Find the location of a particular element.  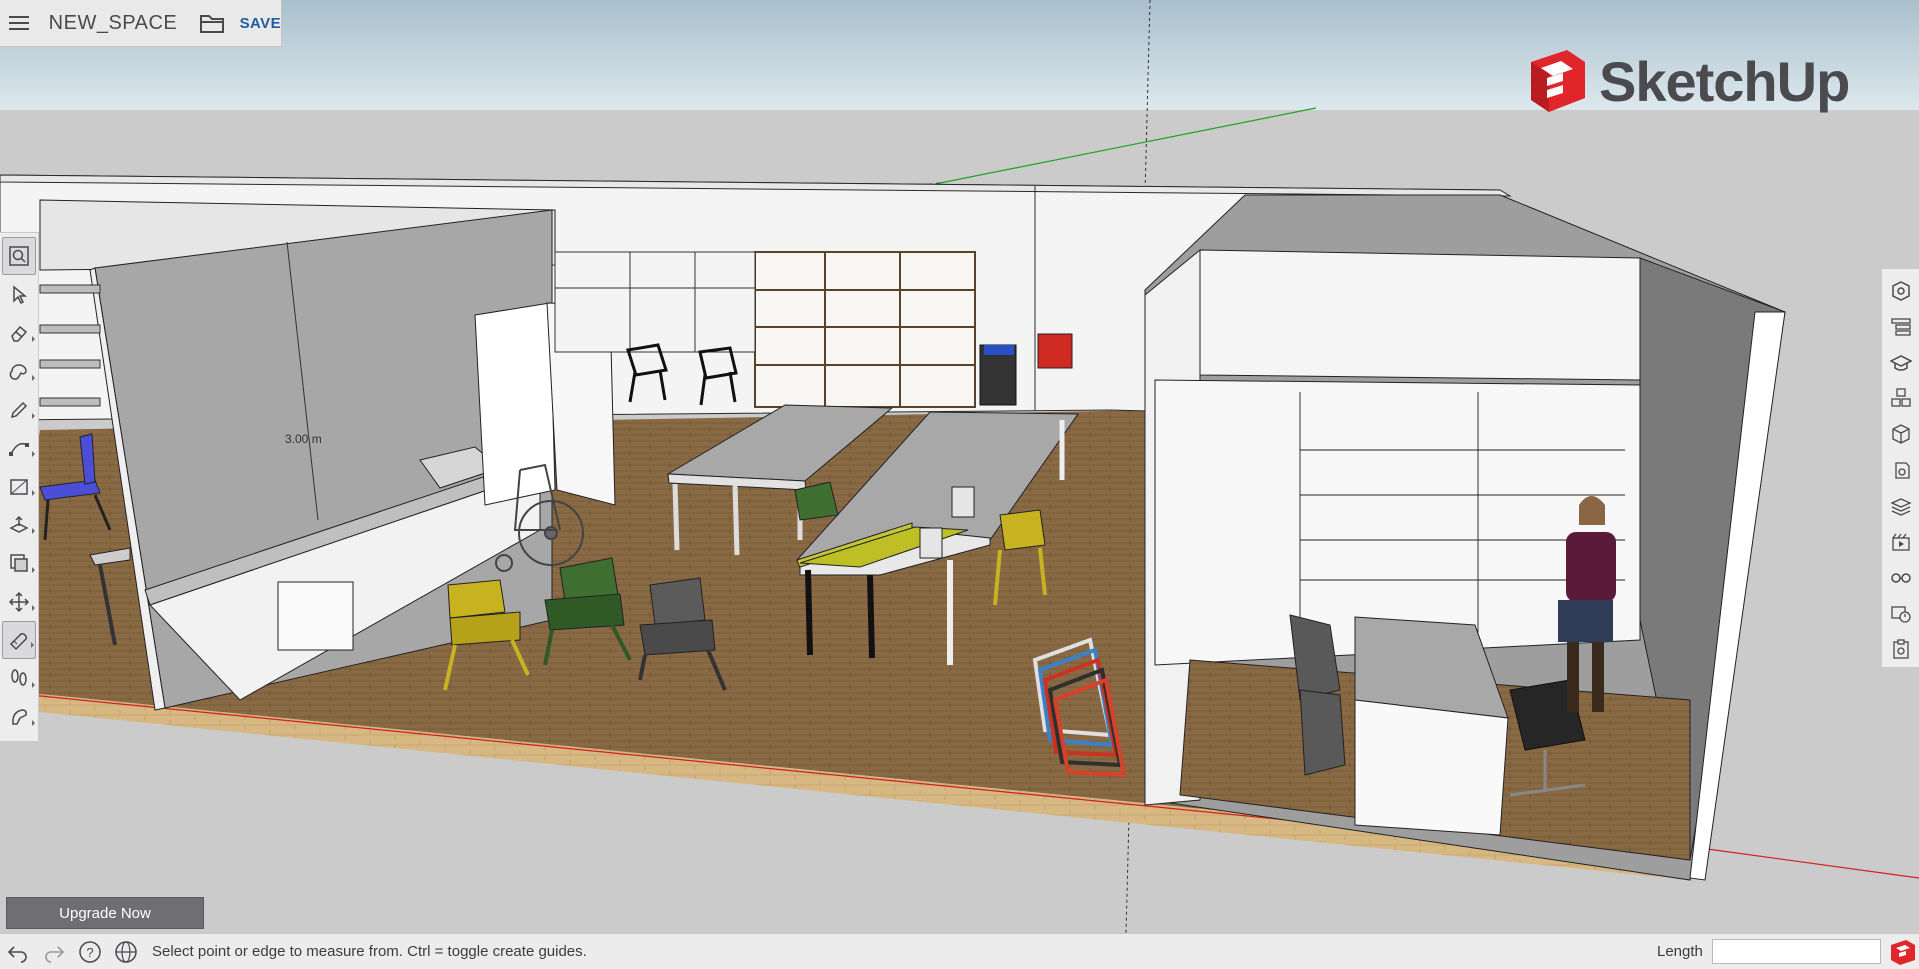

materials-panel-button is located at coordinates (1901, 434).